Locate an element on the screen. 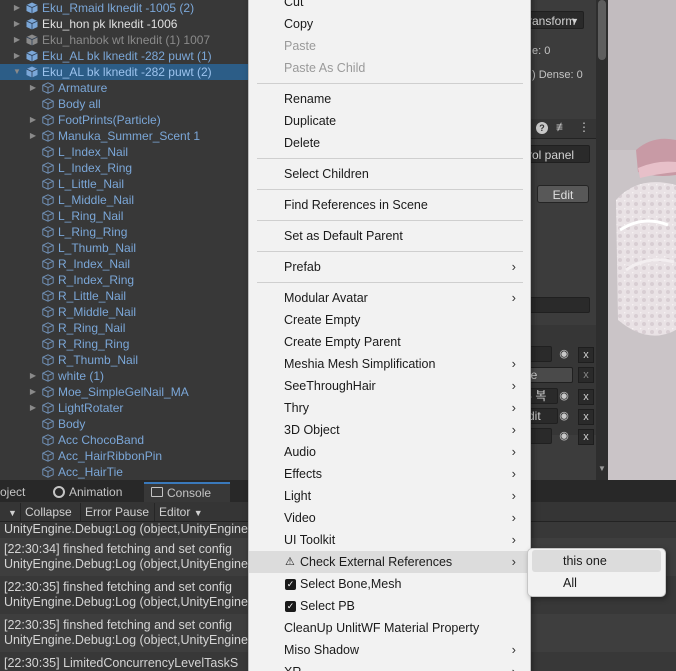  menu-item-modular-avatar: Modular Avatar › is located at coordinates (389, 298).